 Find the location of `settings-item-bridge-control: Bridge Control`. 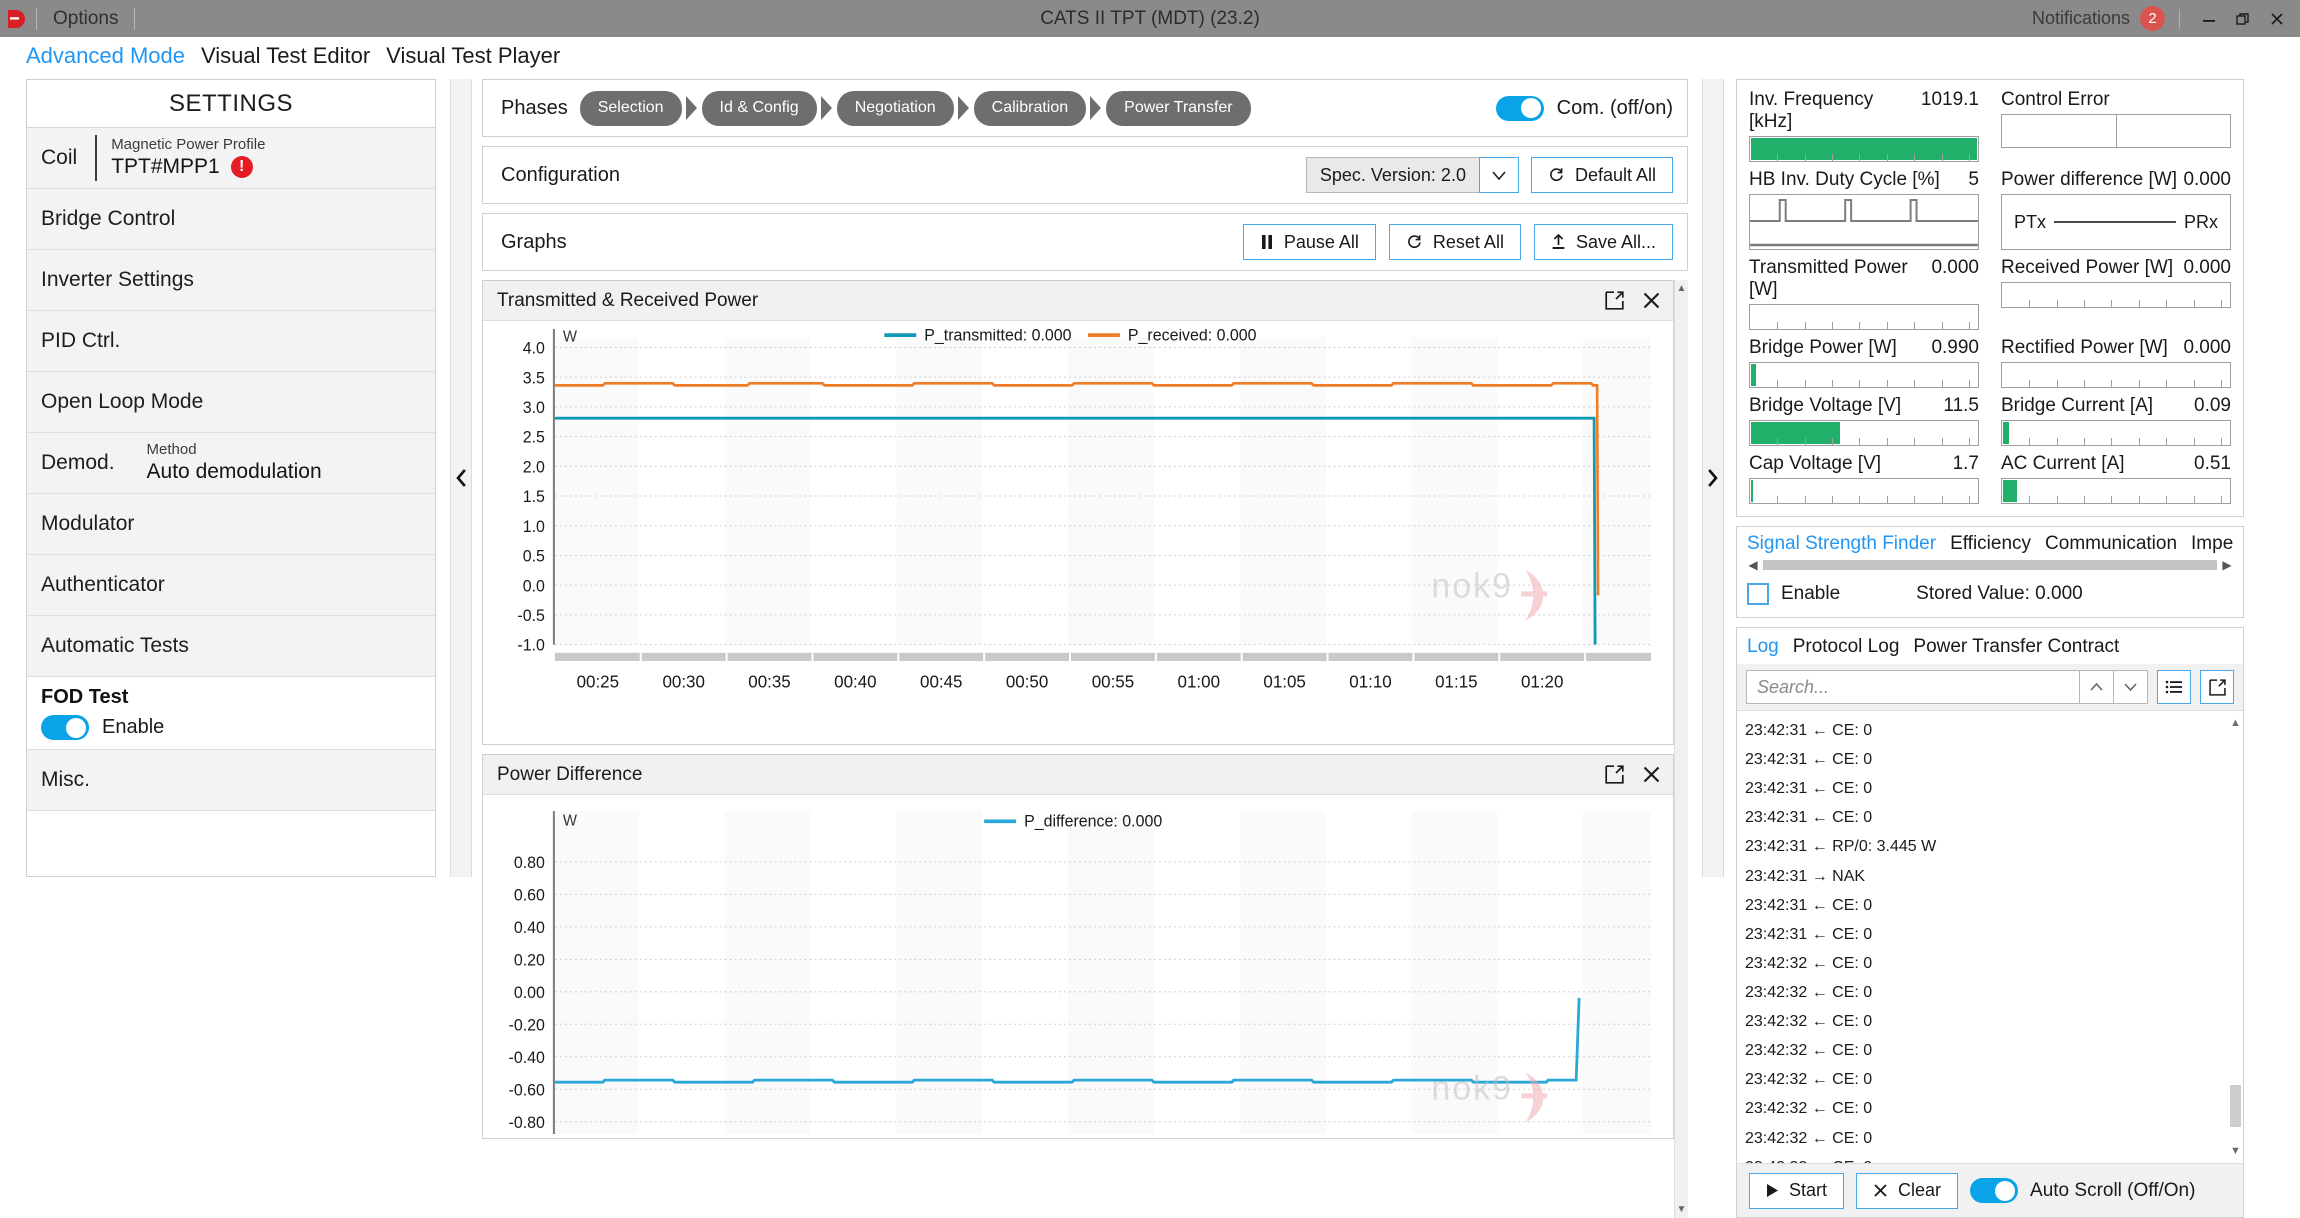

settings-item-bridge-control: Bridge Control is located at coordinates (231, 219).